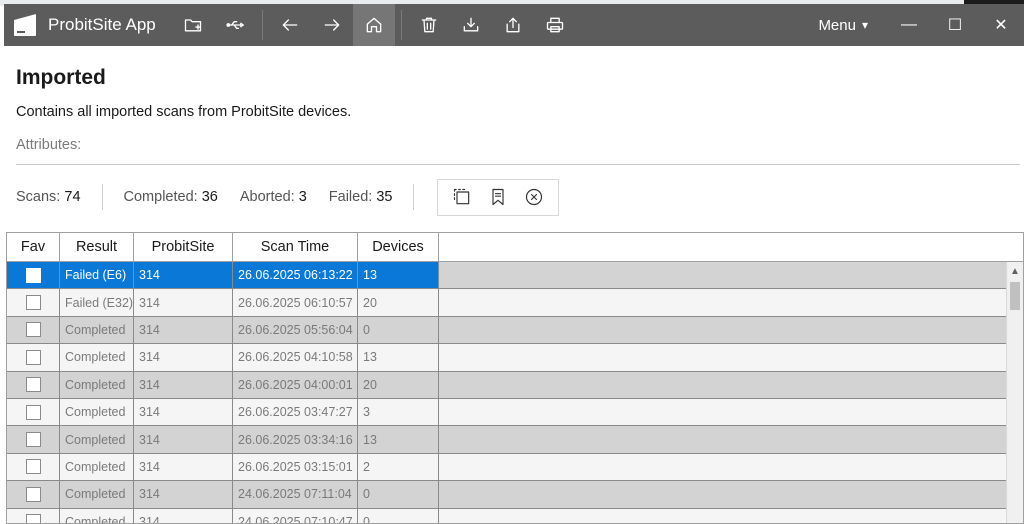 The height and width of the screenshot is (524, 1024). I want to click on cell-scan-time: 26.06.2025 03:15:01, so click(295, 467).